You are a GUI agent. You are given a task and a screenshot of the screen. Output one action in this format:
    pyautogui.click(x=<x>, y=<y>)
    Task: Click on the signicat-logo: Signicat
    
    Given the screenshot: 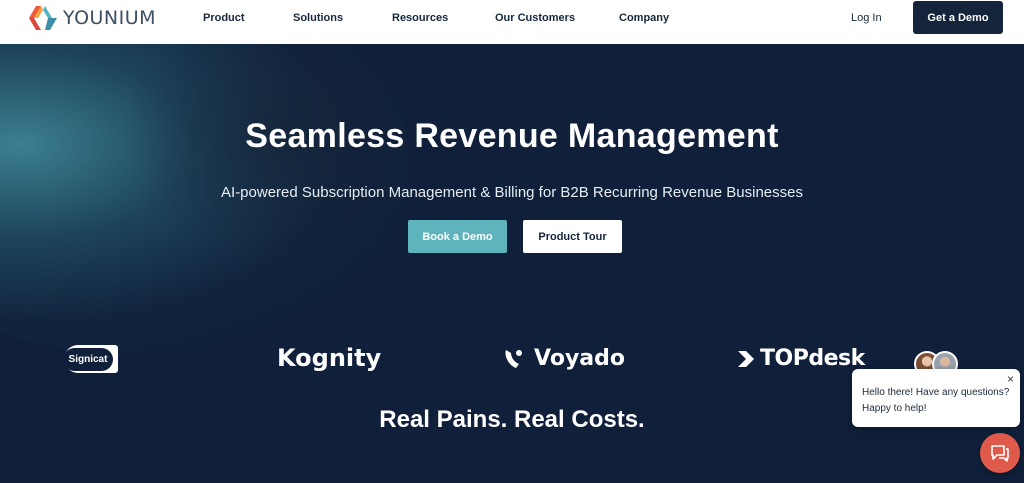 What is the action you would take?
    pyautogui.click(x=90, y=359)
    